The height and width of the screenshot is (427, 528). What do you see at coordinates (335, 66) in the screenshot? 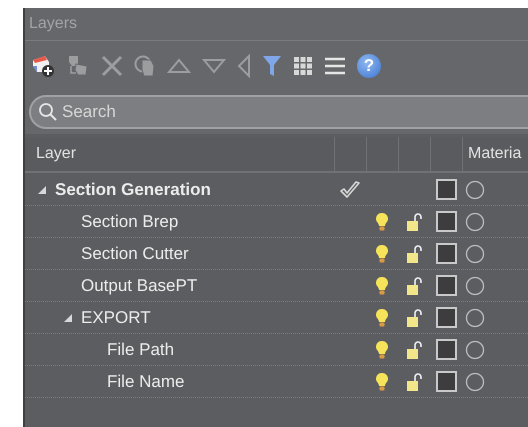
I see `menu-icon` at bounding box center [335, 66].